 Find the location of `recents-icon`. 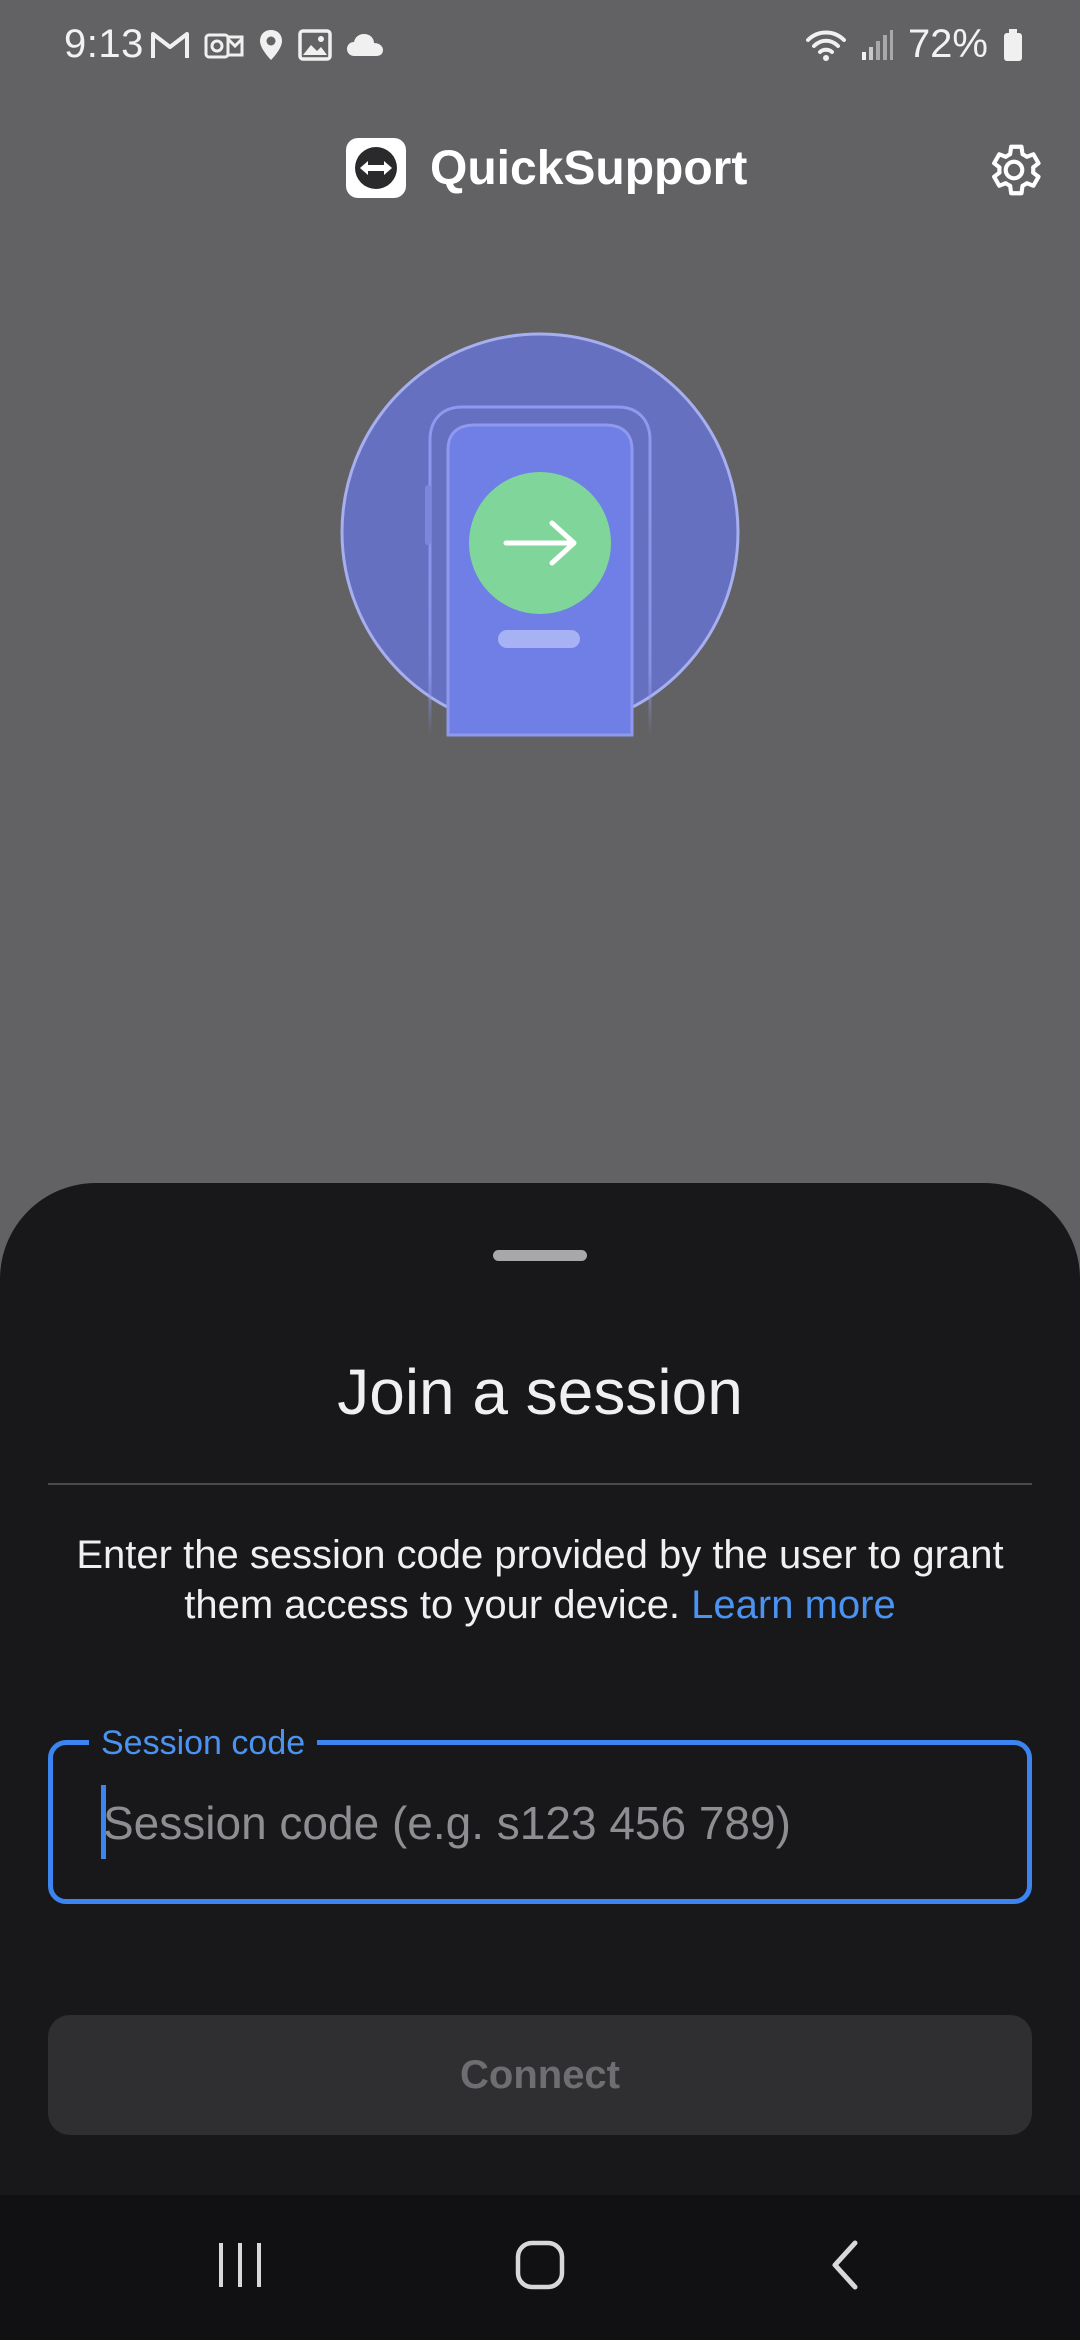

recents-icon is located at coordinates (240, 2265).